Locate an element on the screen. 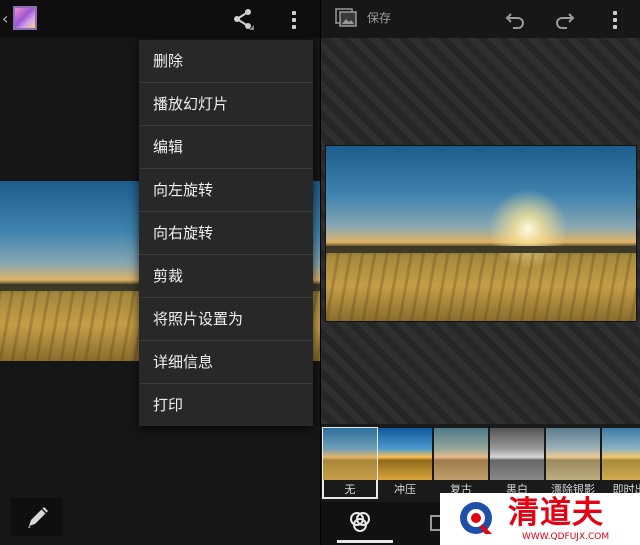  filter-strip: 无 冲压 复古 黑白 漂除银影 即时出 is located at coordinates (480, 463).